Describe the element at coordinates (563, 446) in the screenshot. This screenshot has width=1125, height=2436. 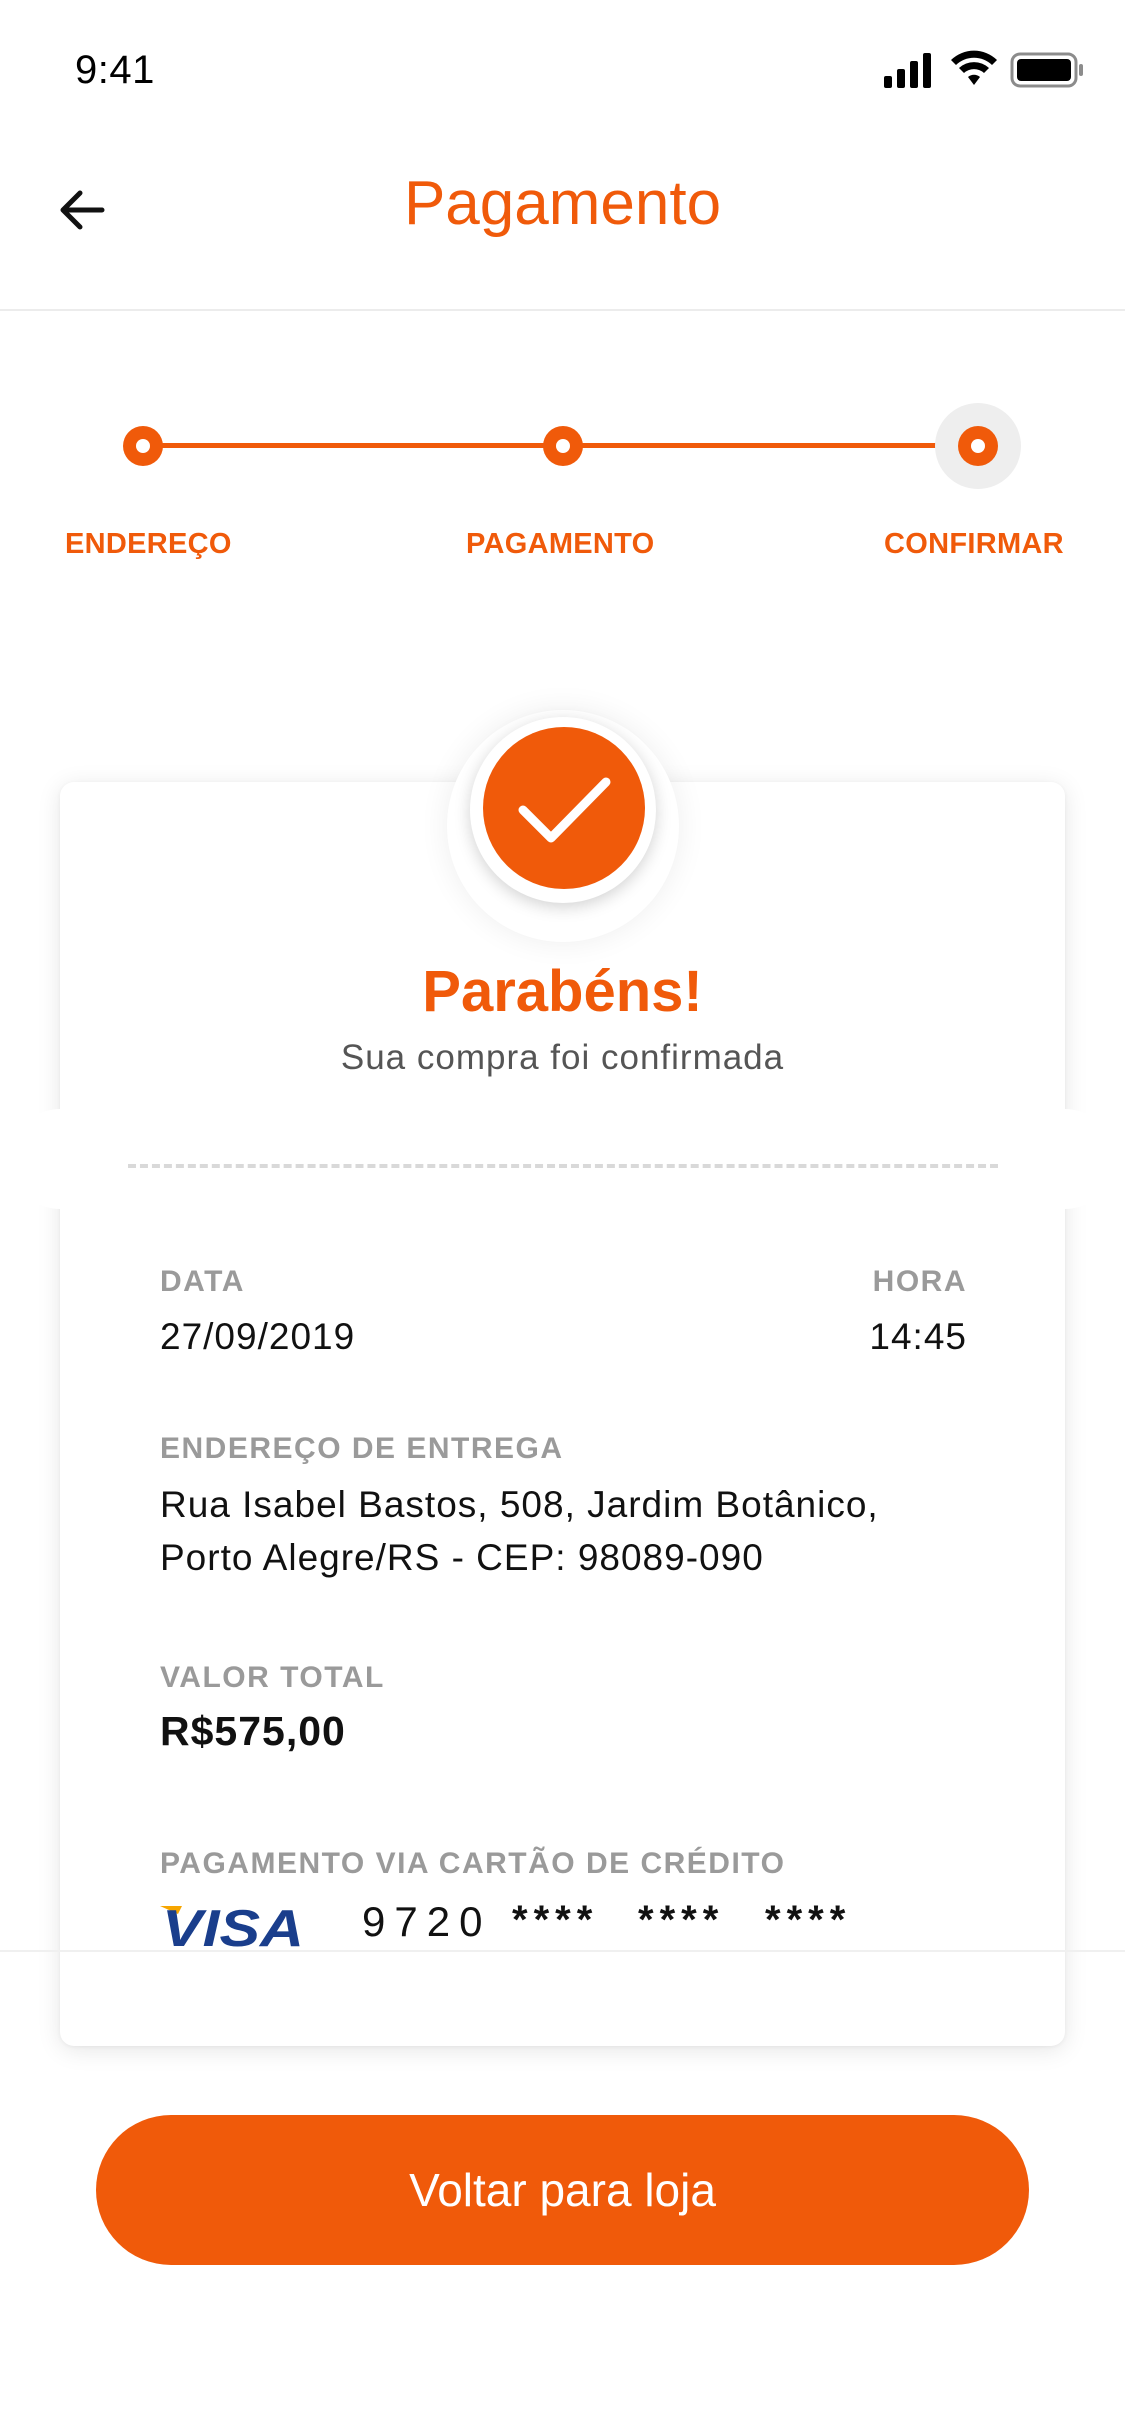
I see `step-dot-pagamento` at that location.